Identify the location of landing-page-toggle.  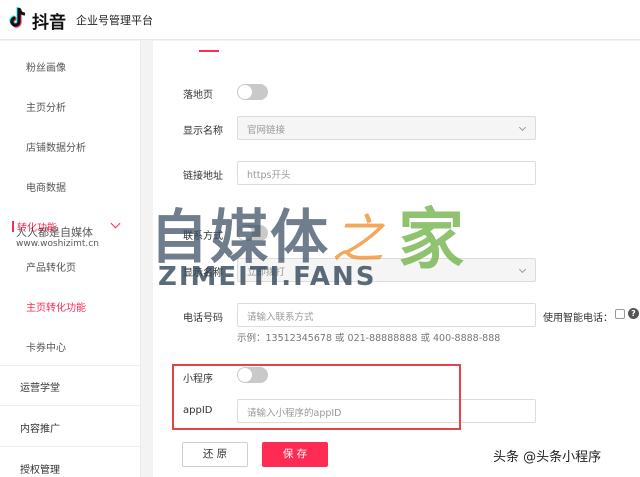
(252, 92).